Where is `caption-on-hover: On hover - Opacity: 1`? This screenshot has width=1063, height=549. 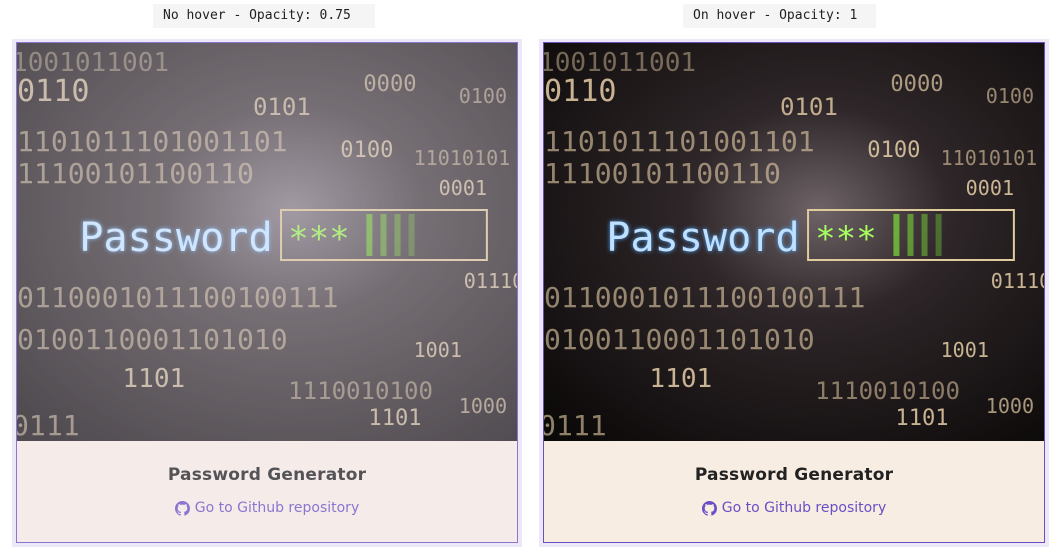
caption-on-hover: On hover - Opacity: 1 is located at coordinates (779, 16).